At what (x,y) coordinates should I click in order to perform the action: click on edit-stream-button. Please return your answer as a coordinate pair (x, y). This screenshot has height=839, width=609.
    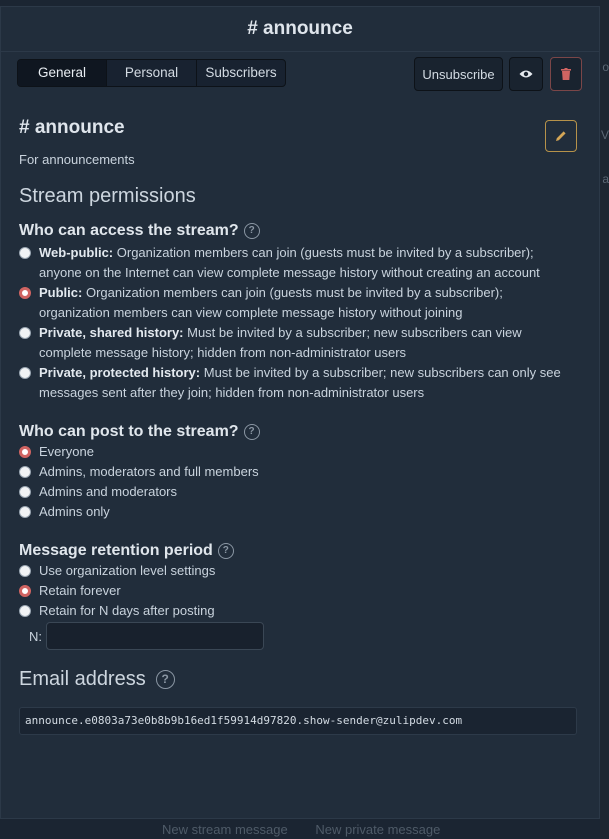
    Looking at the image, I should click on (561, 136).